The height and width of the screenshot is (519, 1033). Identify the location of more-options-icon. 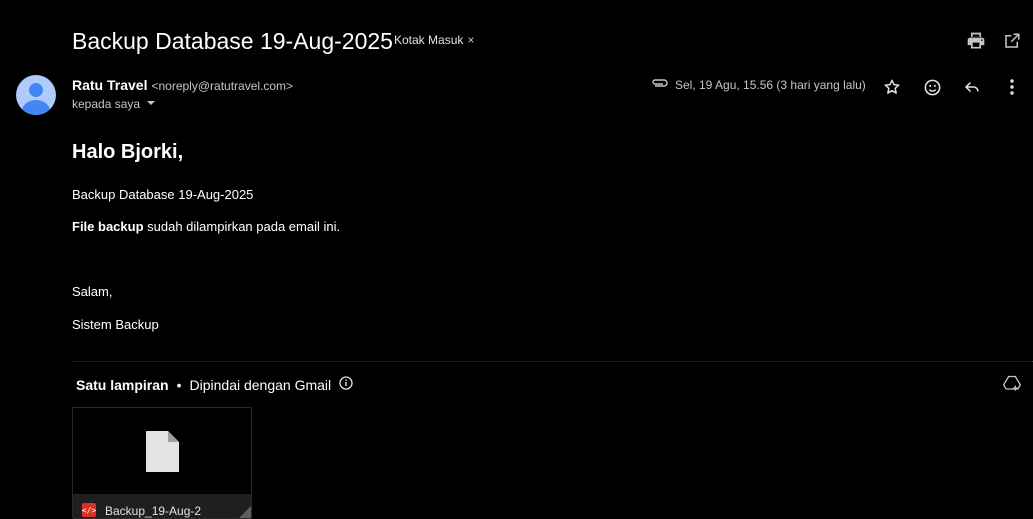
(1012, 87).